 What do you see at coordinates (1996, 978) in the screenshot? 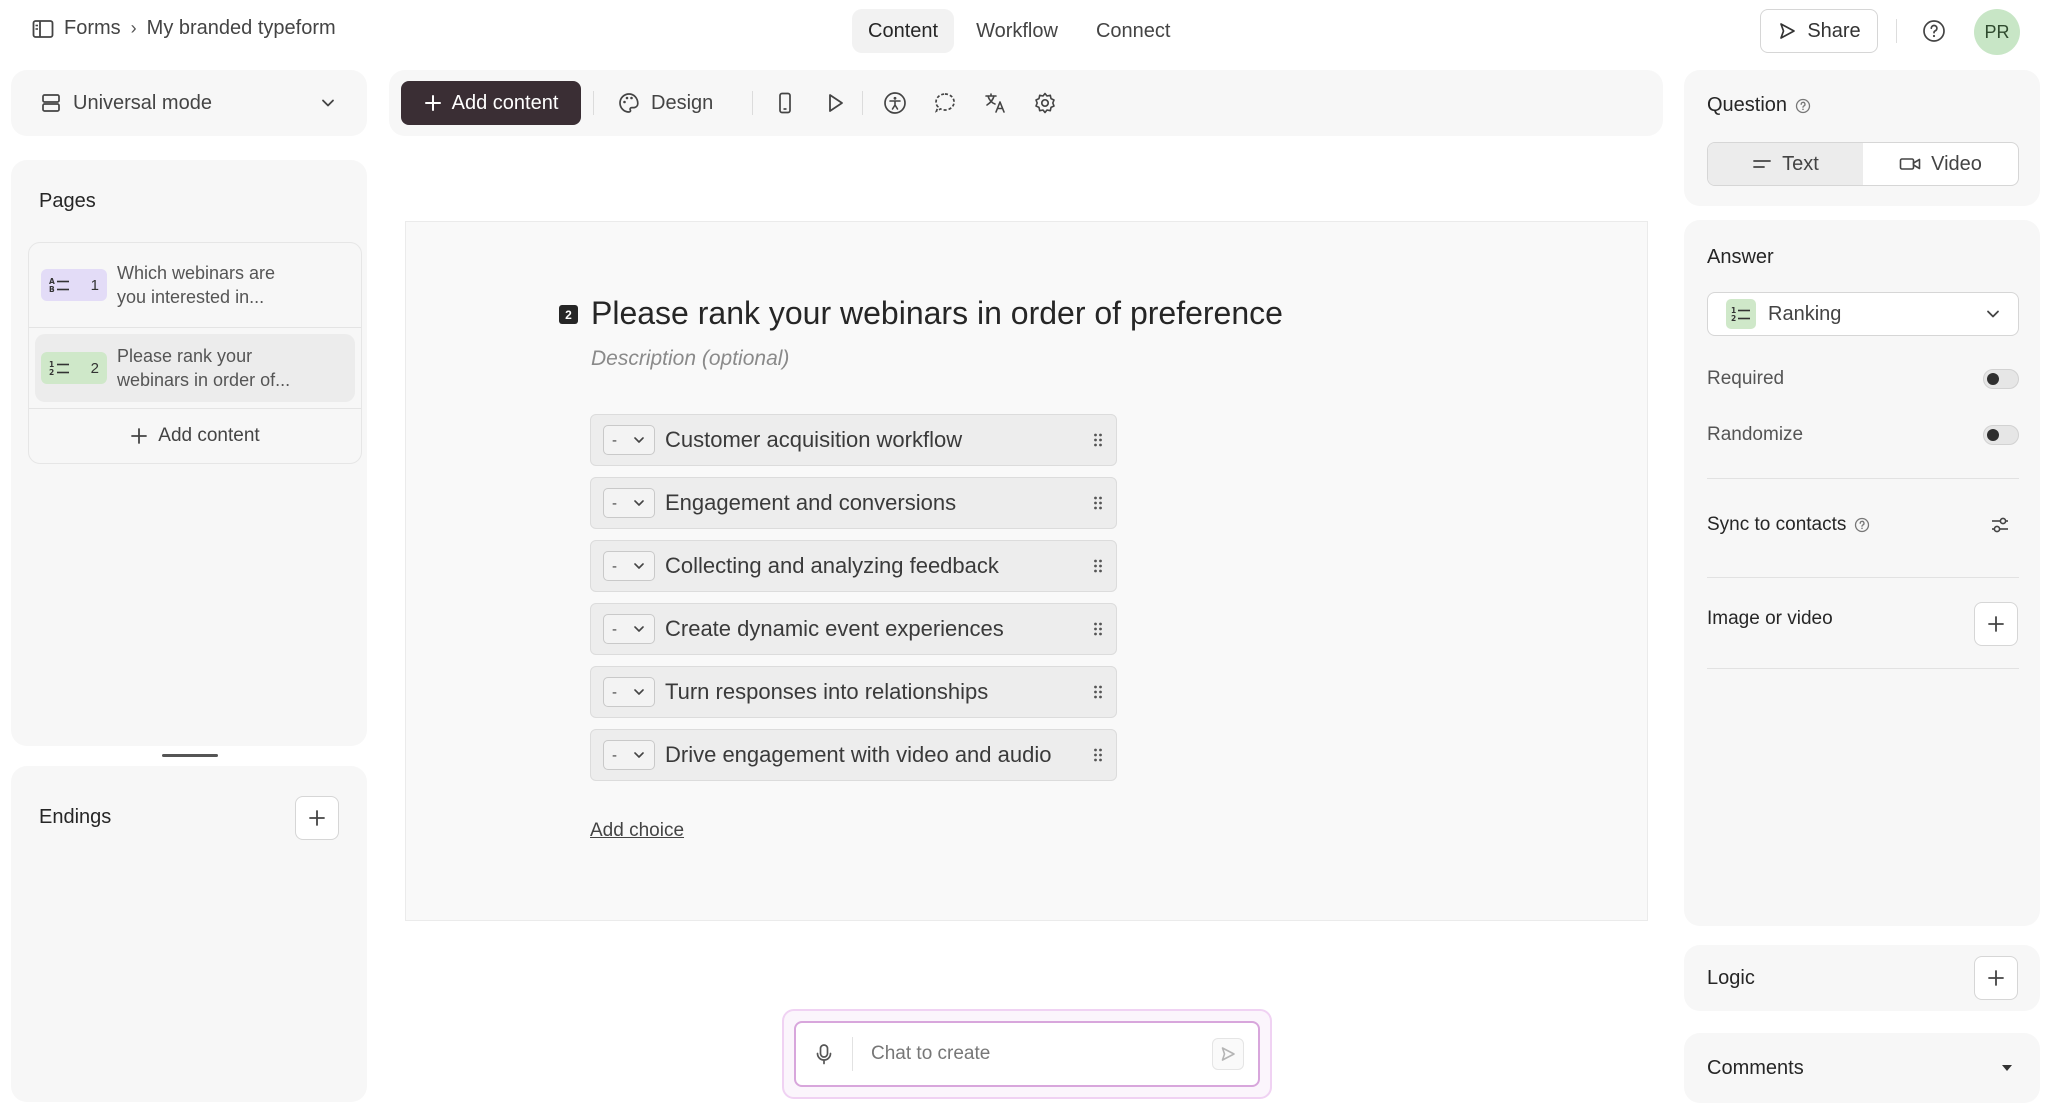
I see `add-logic-button` at bounding box center [1996, 978].